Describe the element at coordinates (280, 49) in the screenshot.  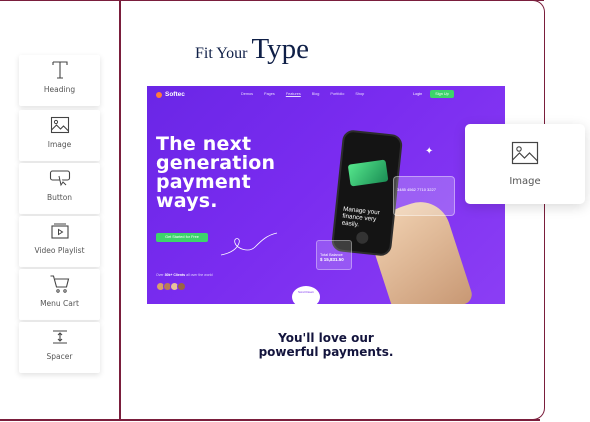
I see `title-main: Type` at that location.